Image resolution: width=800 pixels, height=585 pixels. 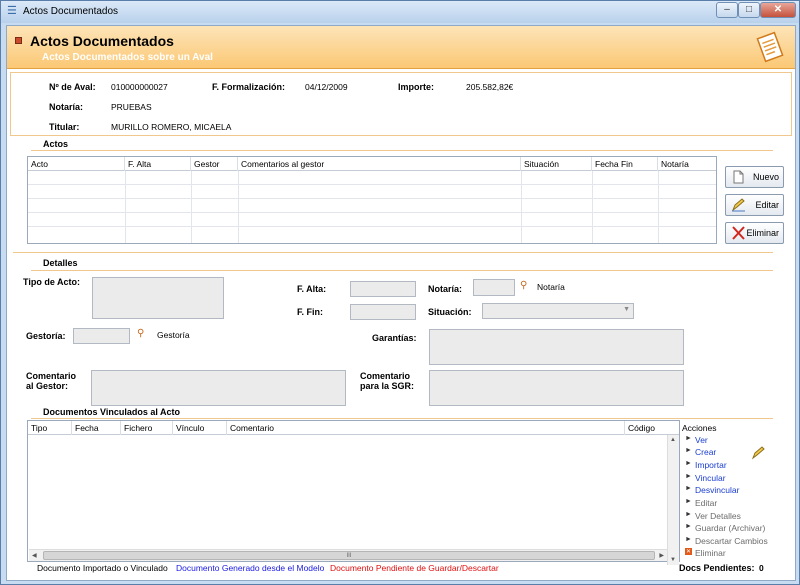 What do you see at coordinates (556, 164) in the screenshot?
I see `col-situacion: Situación` at bounding box center [556, 164].